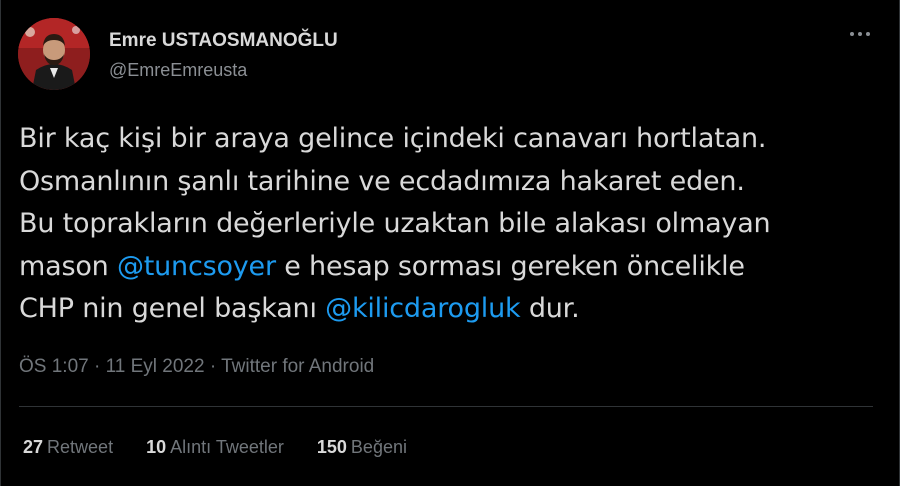  What do you see at coordinates (54, 54) in the screenshot?
I see `avatar` at bounding box center [54, 54].